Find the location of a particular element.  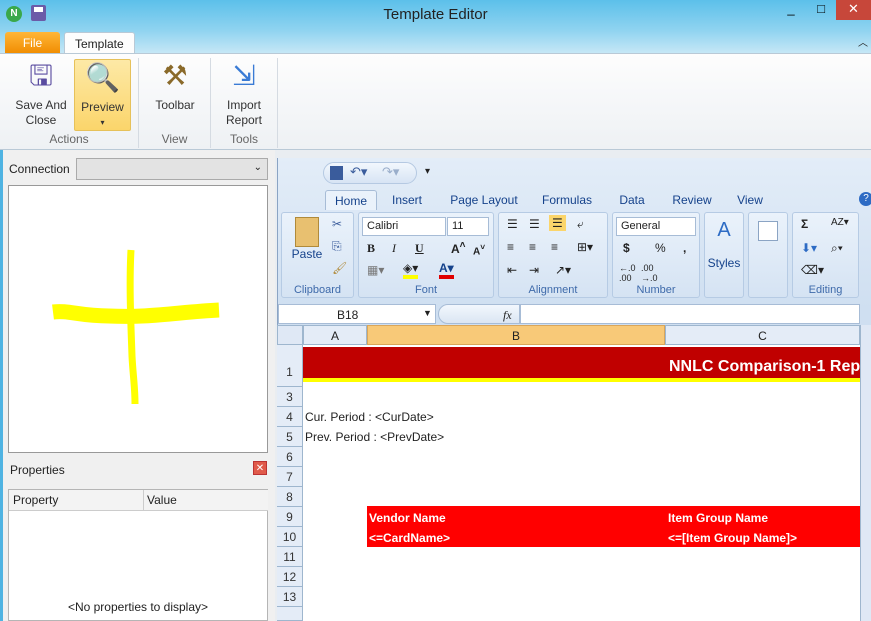

tab-template: Template is located at coordinates (99, 43).